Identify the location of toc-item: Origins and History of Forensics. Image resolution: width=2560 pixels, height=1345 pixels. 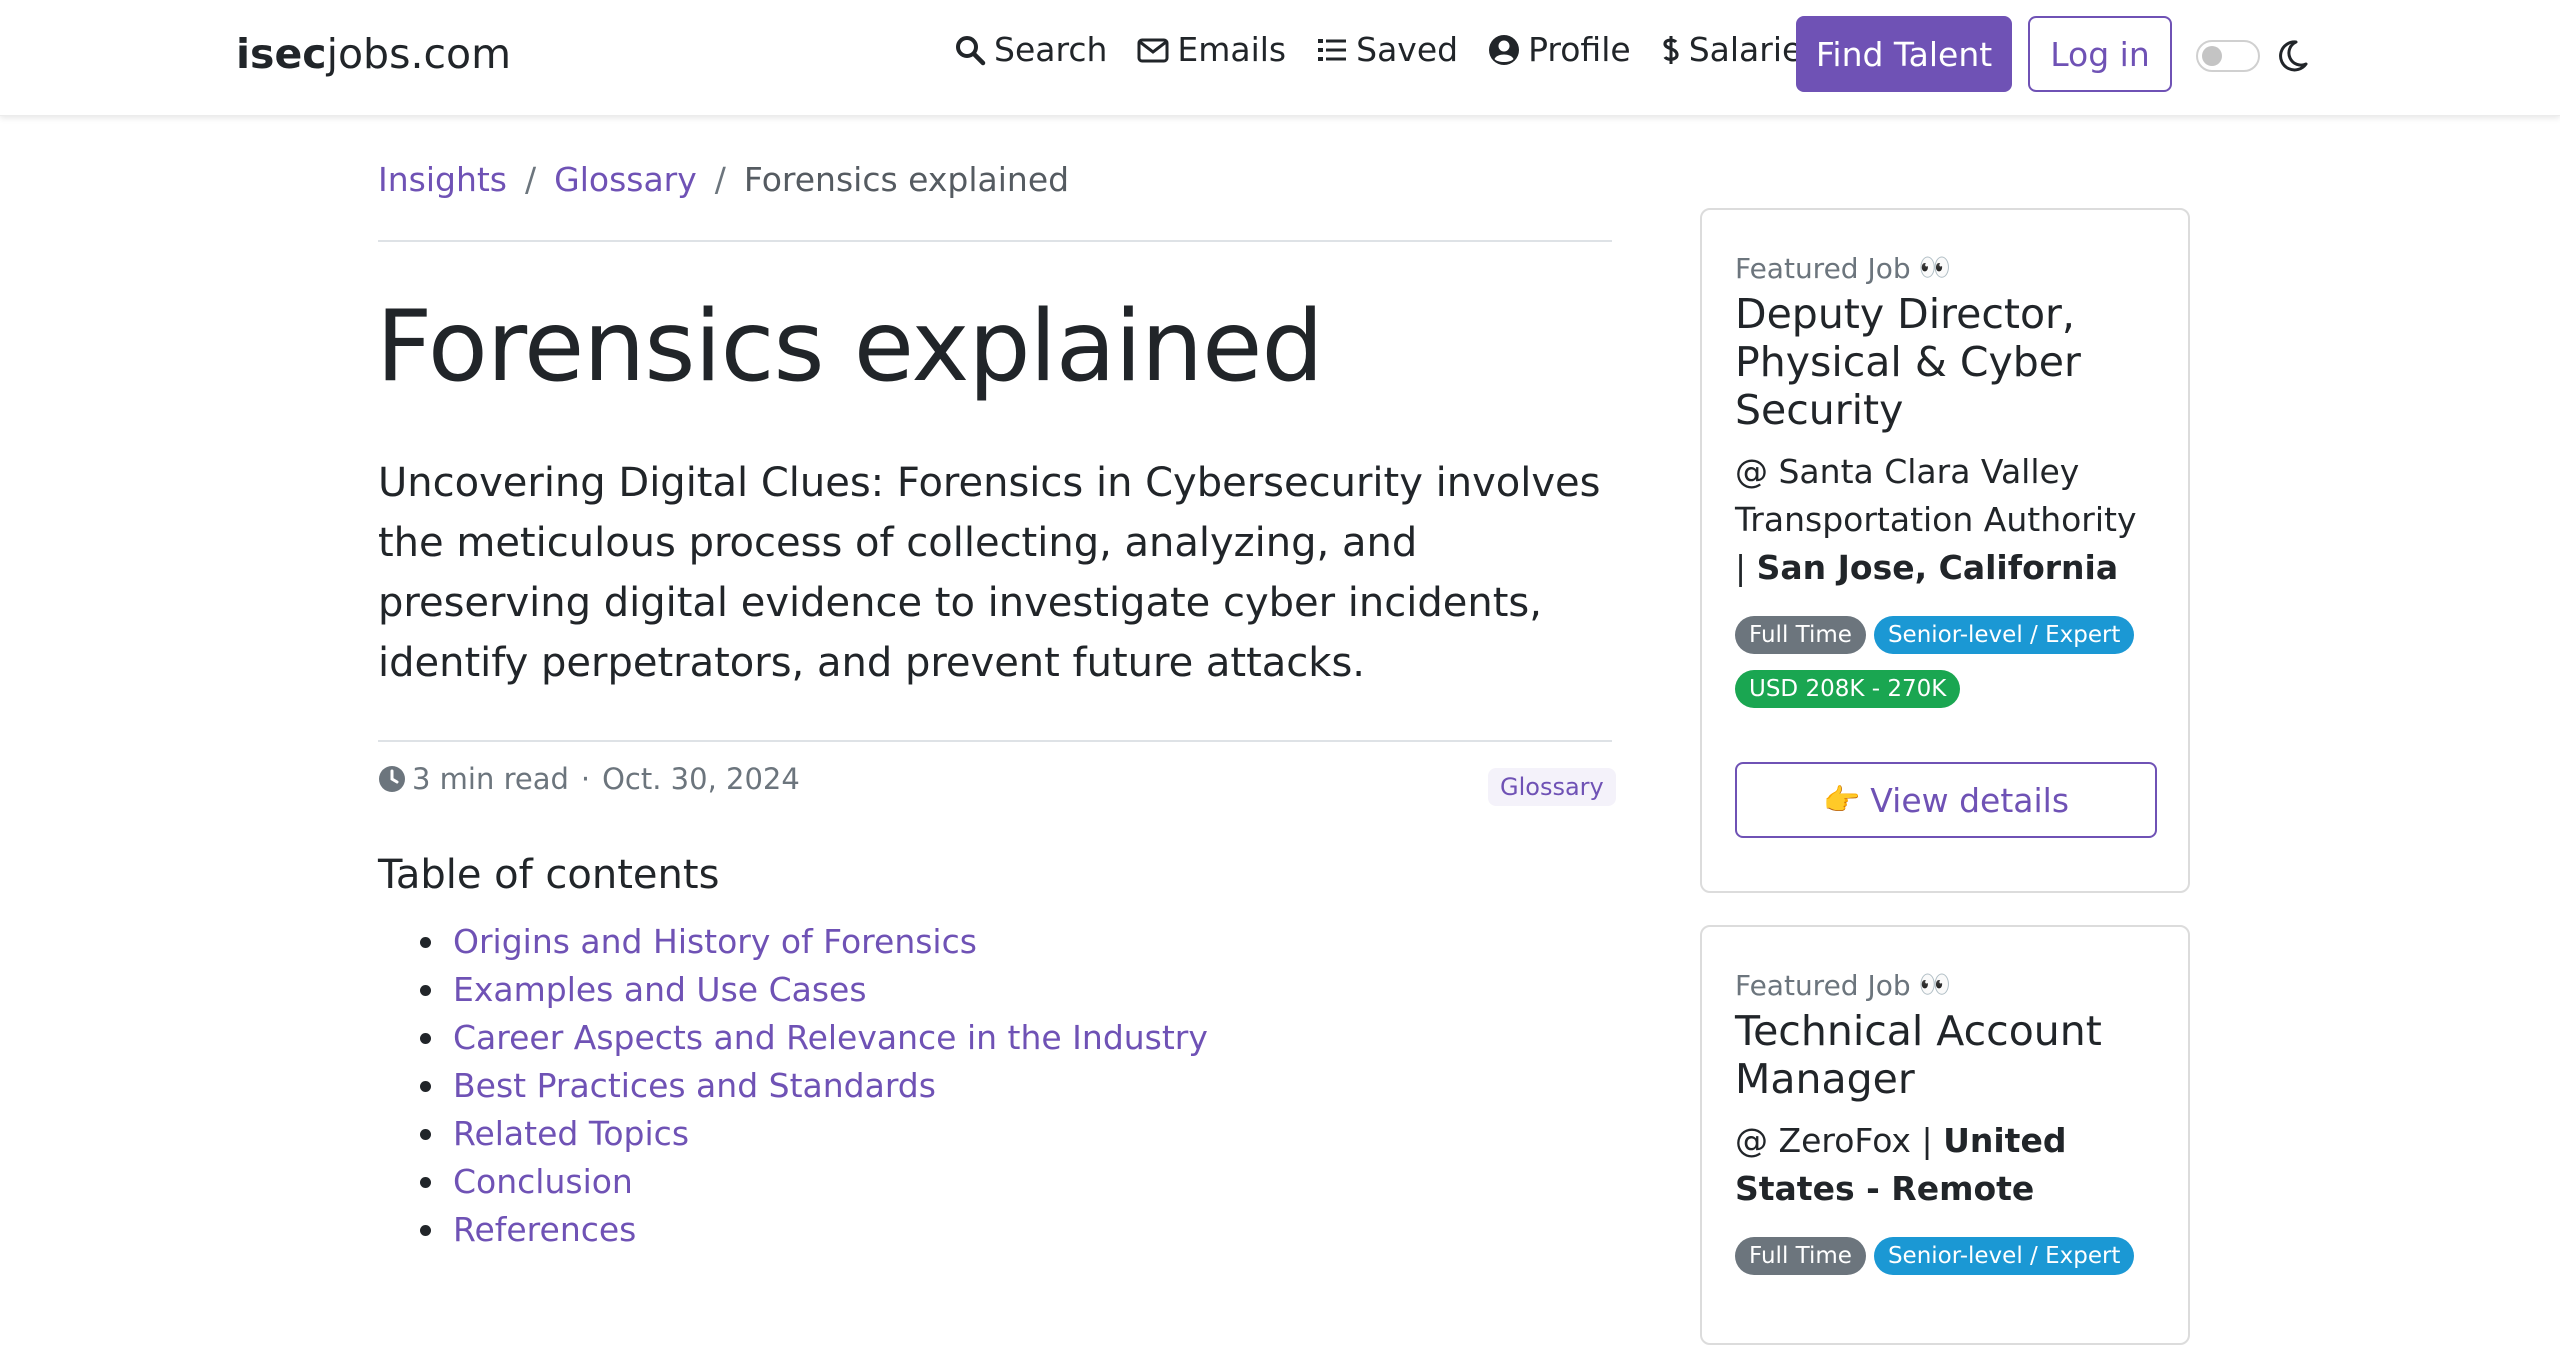
(814, 942).